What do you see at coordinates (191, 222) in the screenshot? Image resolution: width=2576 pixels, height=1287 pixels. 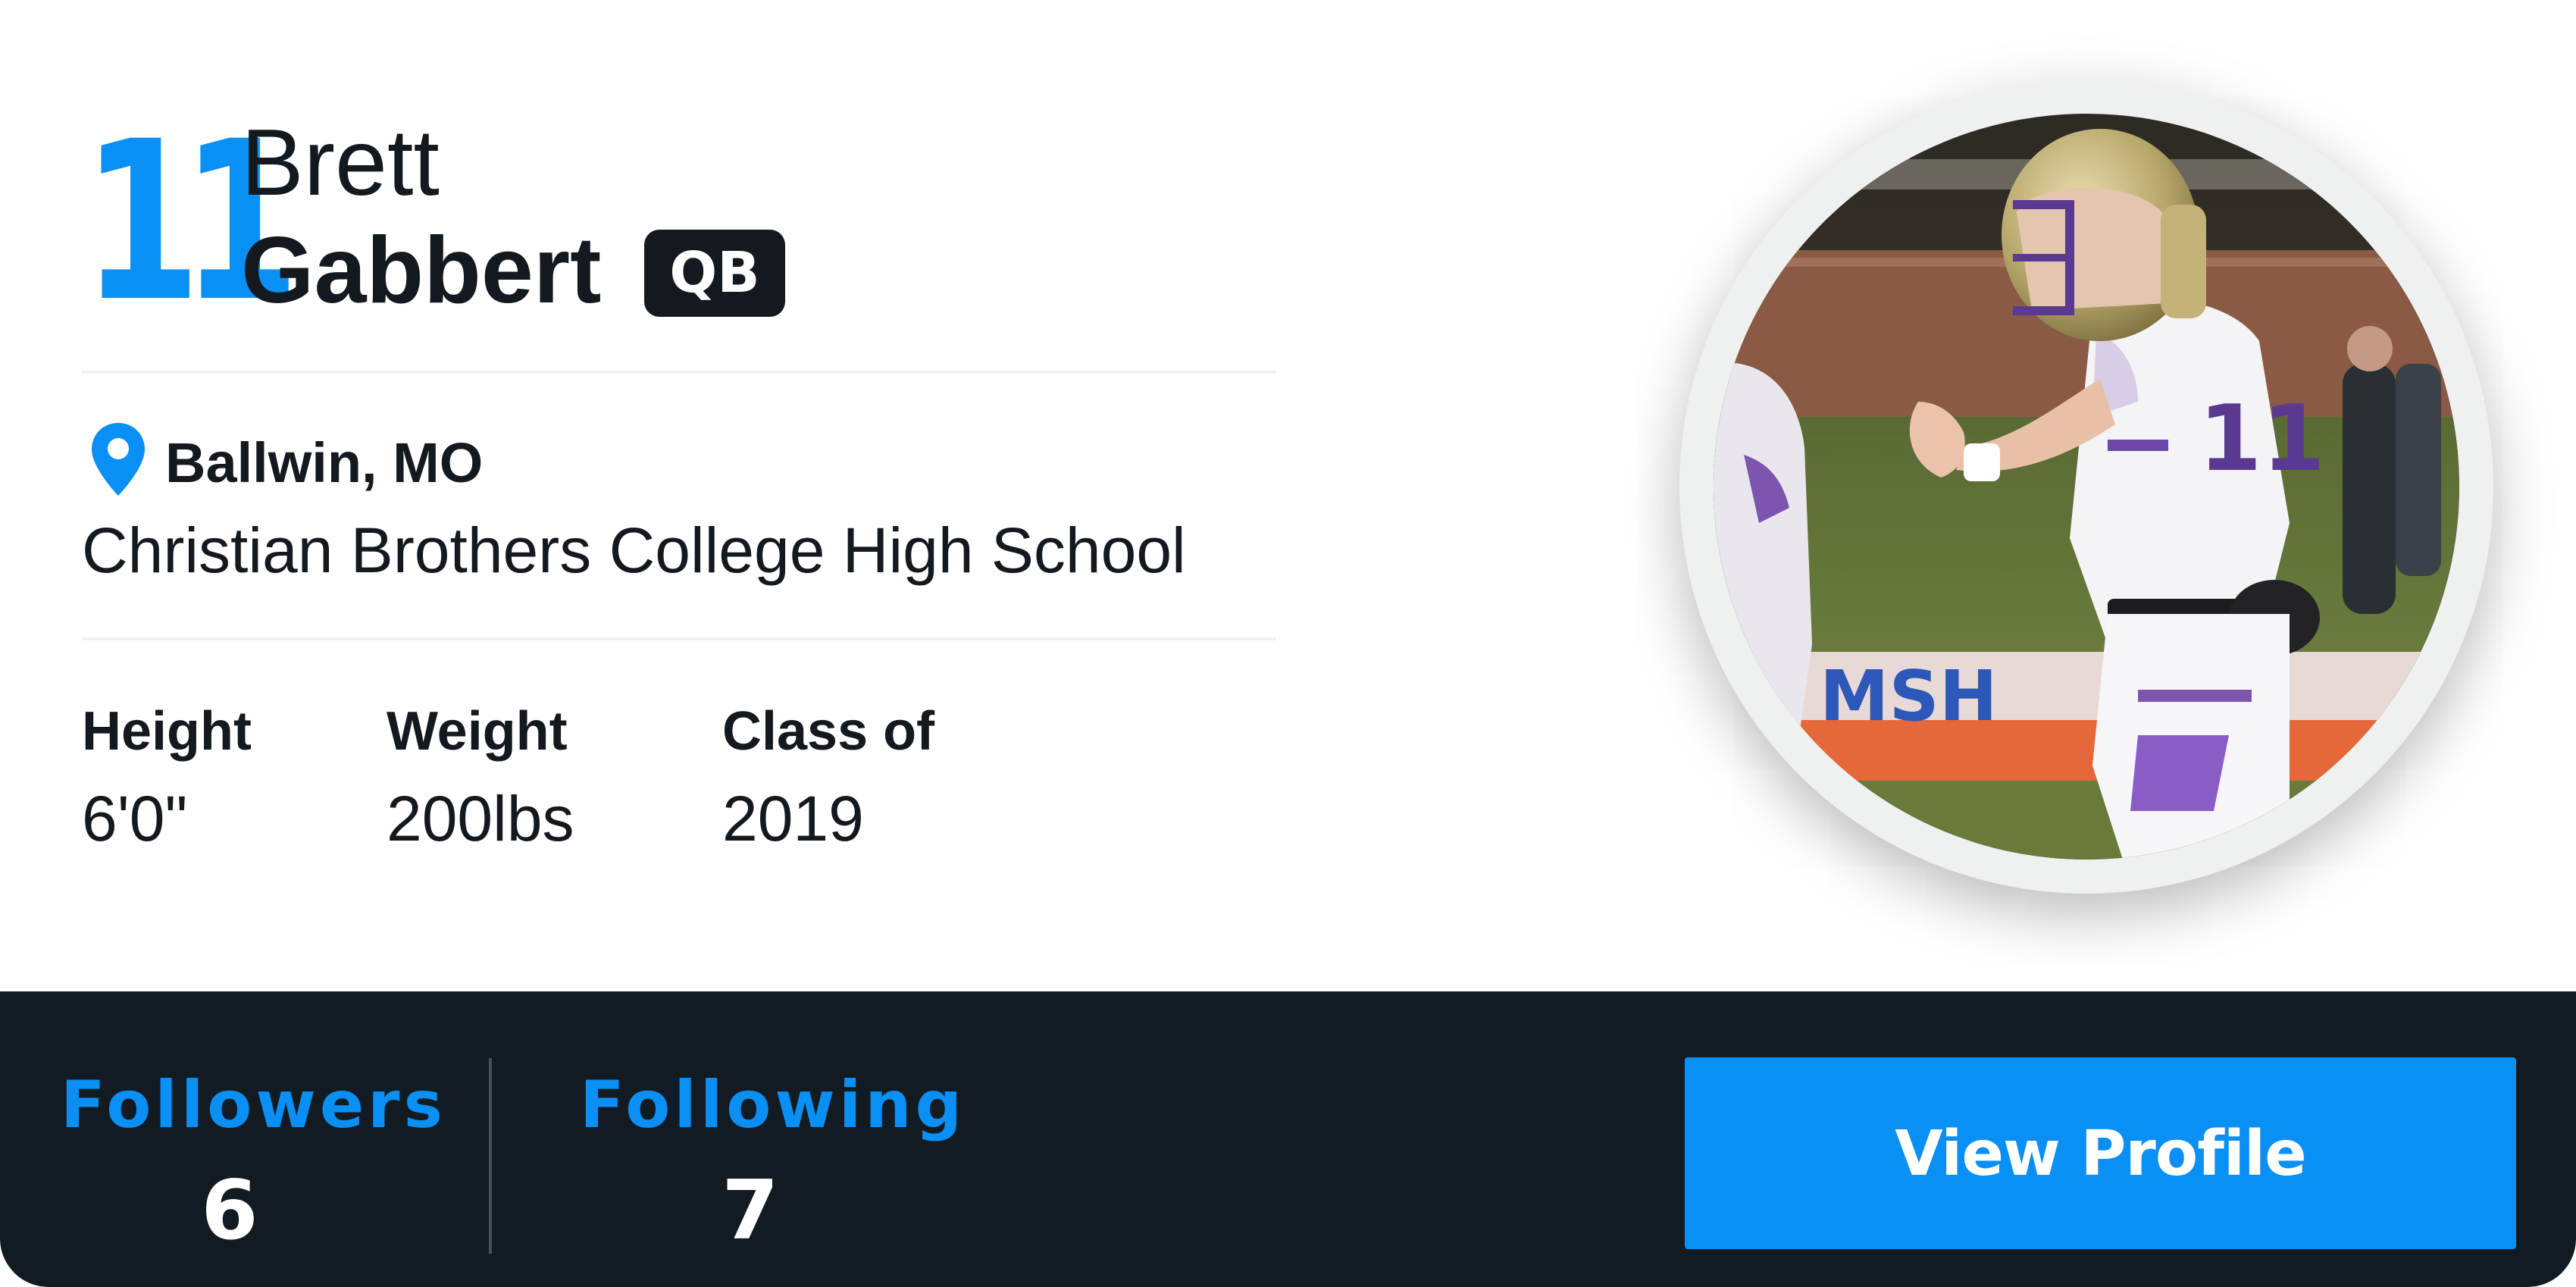 I see `jersey-number: 11` at bounding box center [191, 222].